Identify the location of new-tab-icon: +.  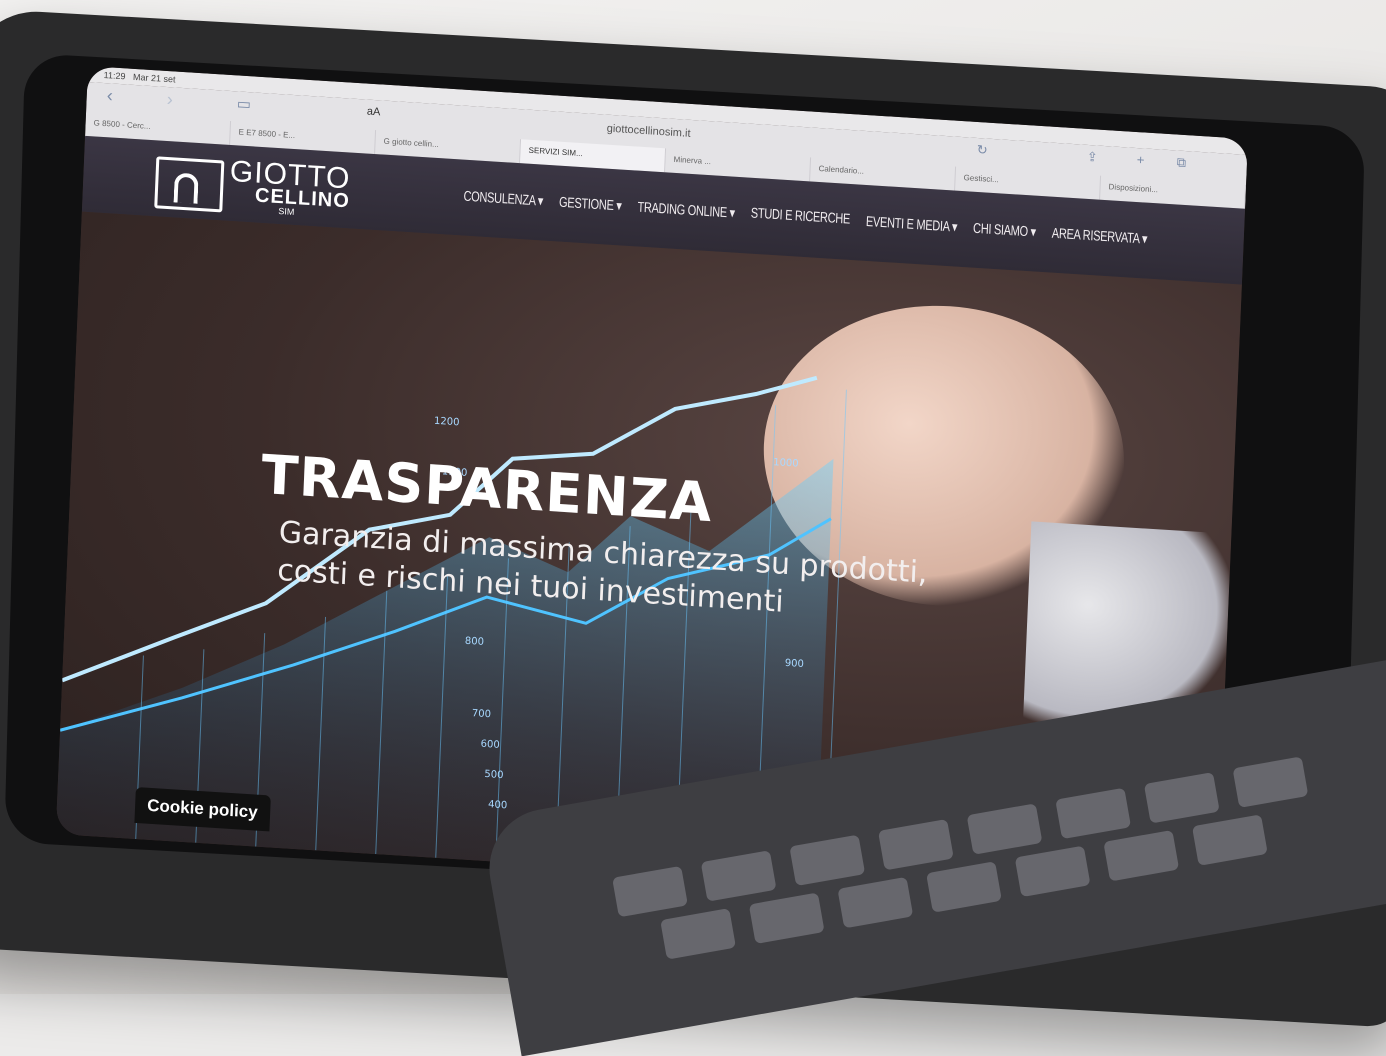
(1141, 159).